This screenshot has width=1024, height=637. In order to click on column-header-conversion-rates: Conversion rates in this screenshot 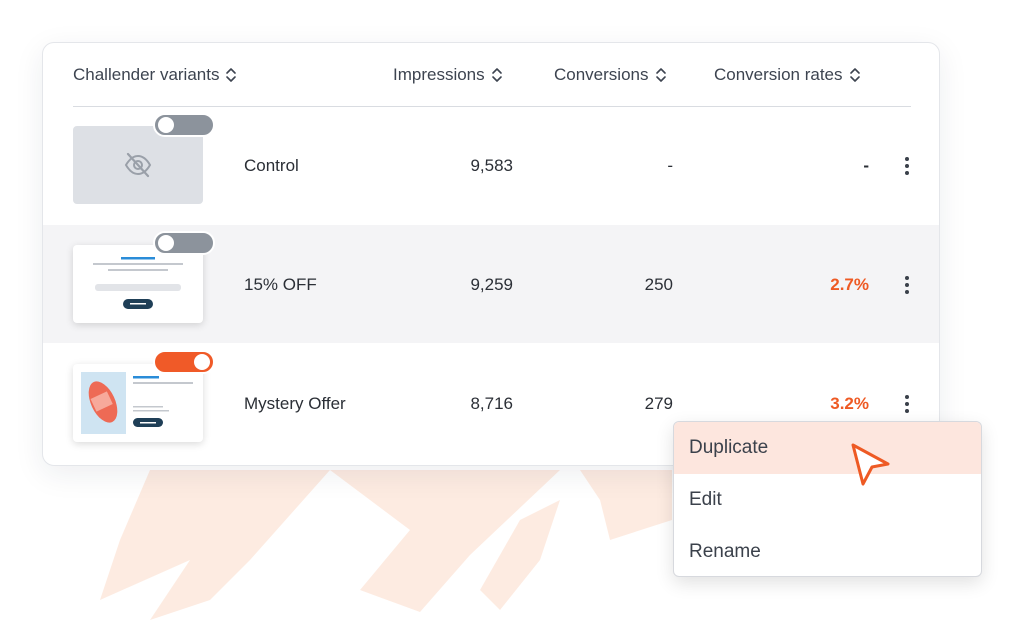, I will do `click(787, 75)`.